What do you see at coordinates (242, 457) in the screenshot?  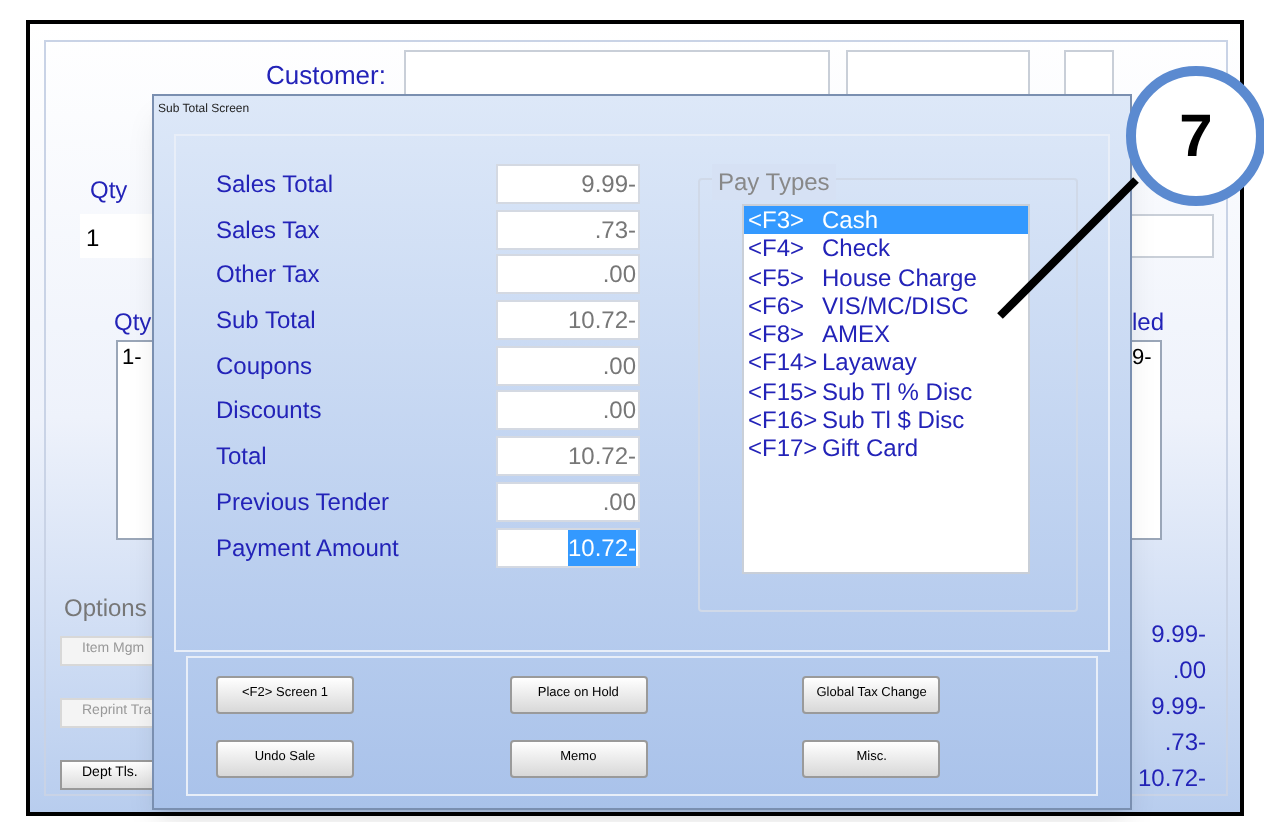 I see `field-label: Total` at bounding box center [242, 457].